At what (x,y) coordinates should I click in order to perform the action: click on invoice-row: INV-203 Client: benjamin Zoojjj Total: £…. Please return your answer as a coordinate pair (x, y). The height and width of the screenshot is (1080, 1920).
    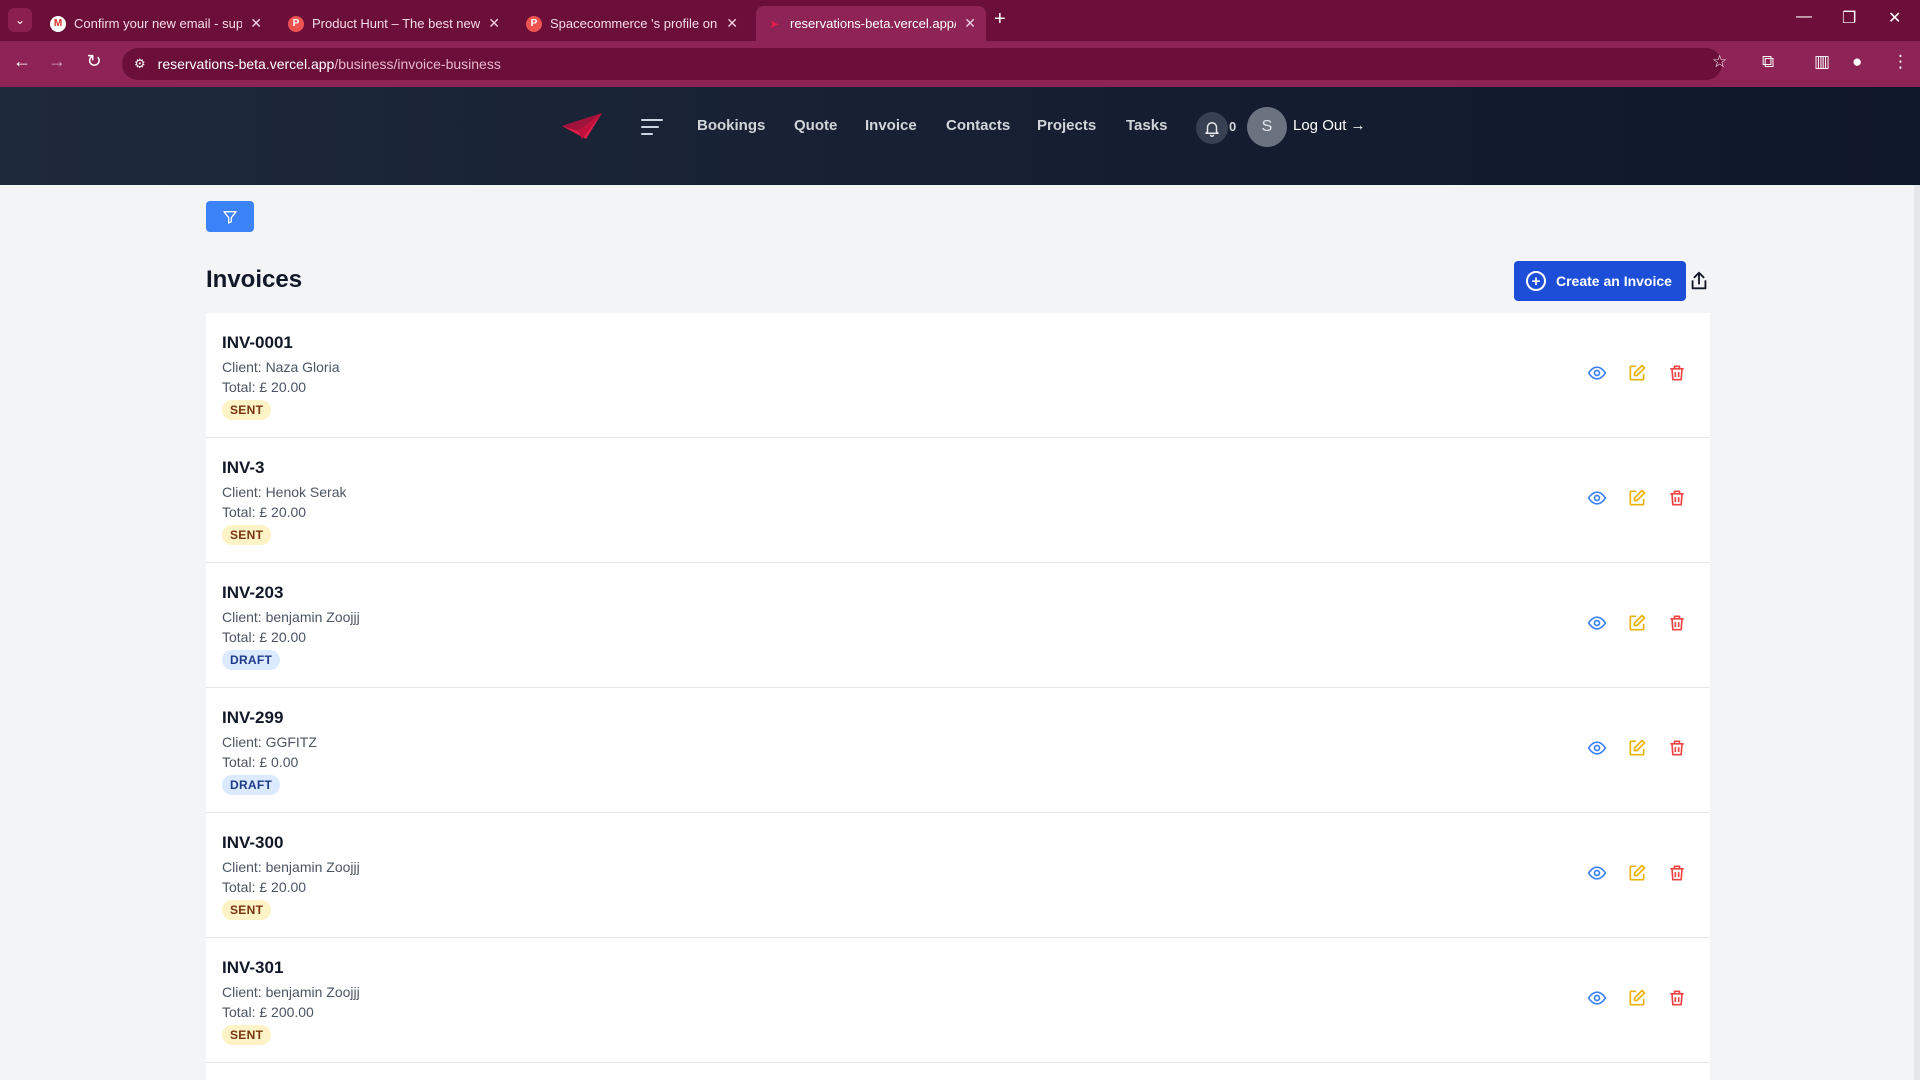
    Looking at the image, I should click on (958, 625).